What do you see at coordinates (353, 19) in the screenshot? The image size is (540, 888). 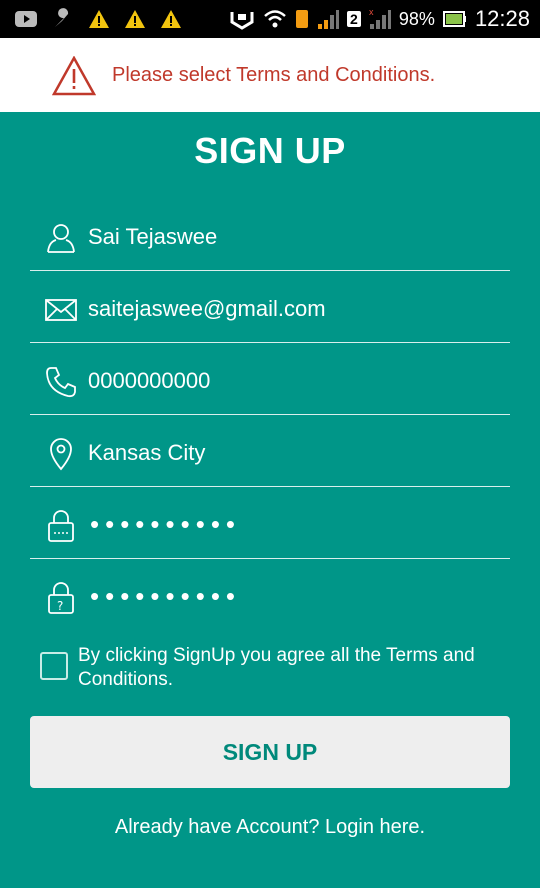 I see `sim2-icon: 2` at bounding box center [353, 19].